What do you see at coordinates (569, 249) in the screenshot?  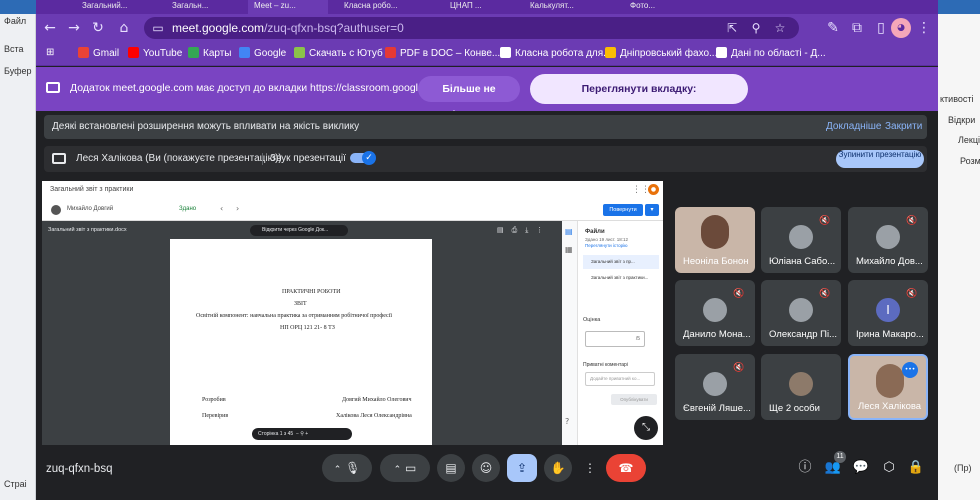 I see `rubric-tab-icon: ▦` at bounding box center [569, 249].